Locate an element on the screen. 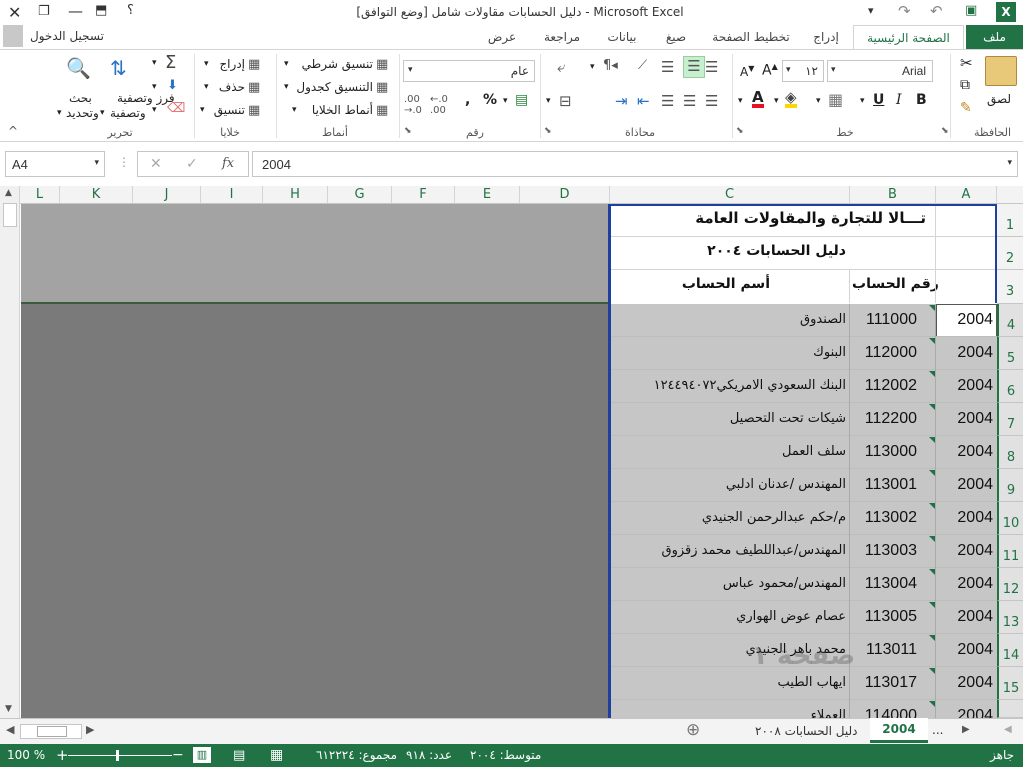  percent-icon: % is located at coordinates (490, 100).